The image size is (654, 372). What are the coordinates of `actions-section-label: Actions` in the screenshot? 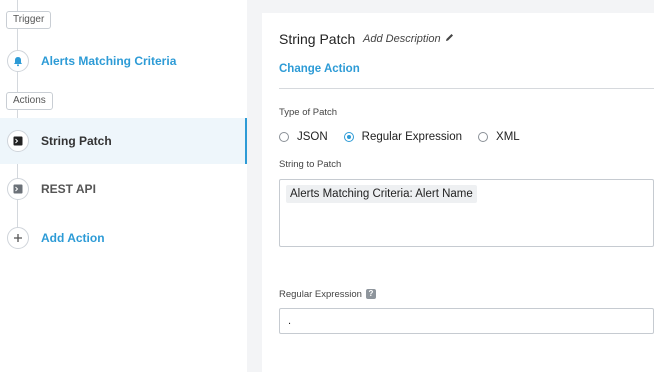 It's located at (29, 101).